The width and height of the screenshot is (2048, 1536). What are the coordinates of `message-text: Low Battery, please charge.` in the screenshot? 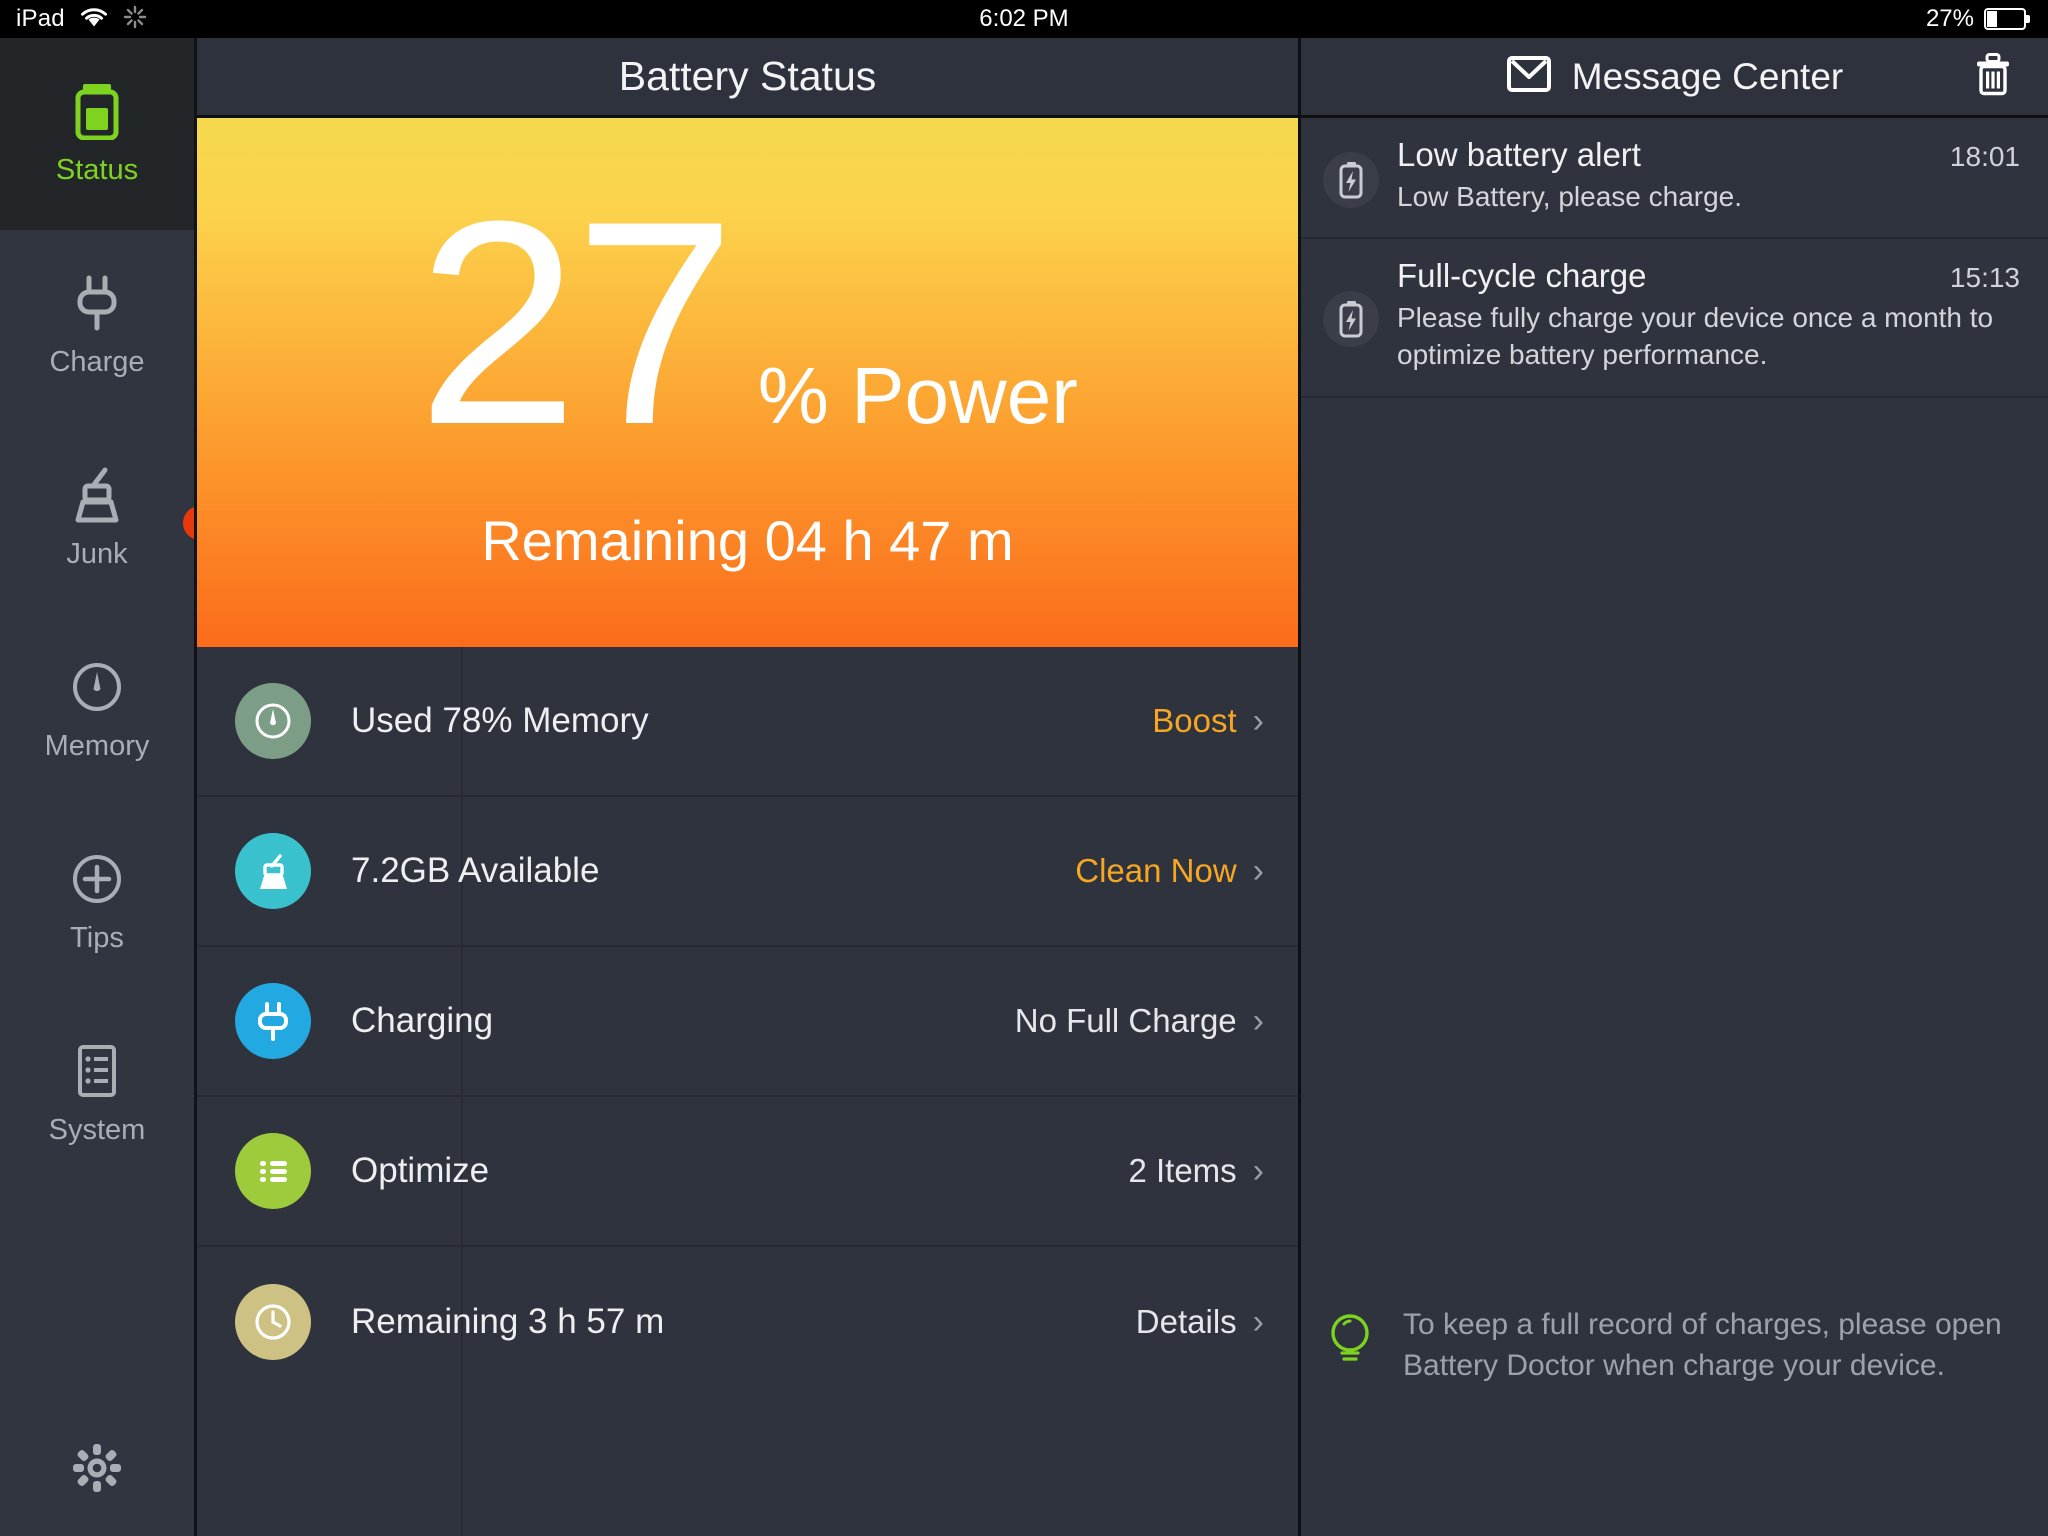 It's located at (1570, 196).